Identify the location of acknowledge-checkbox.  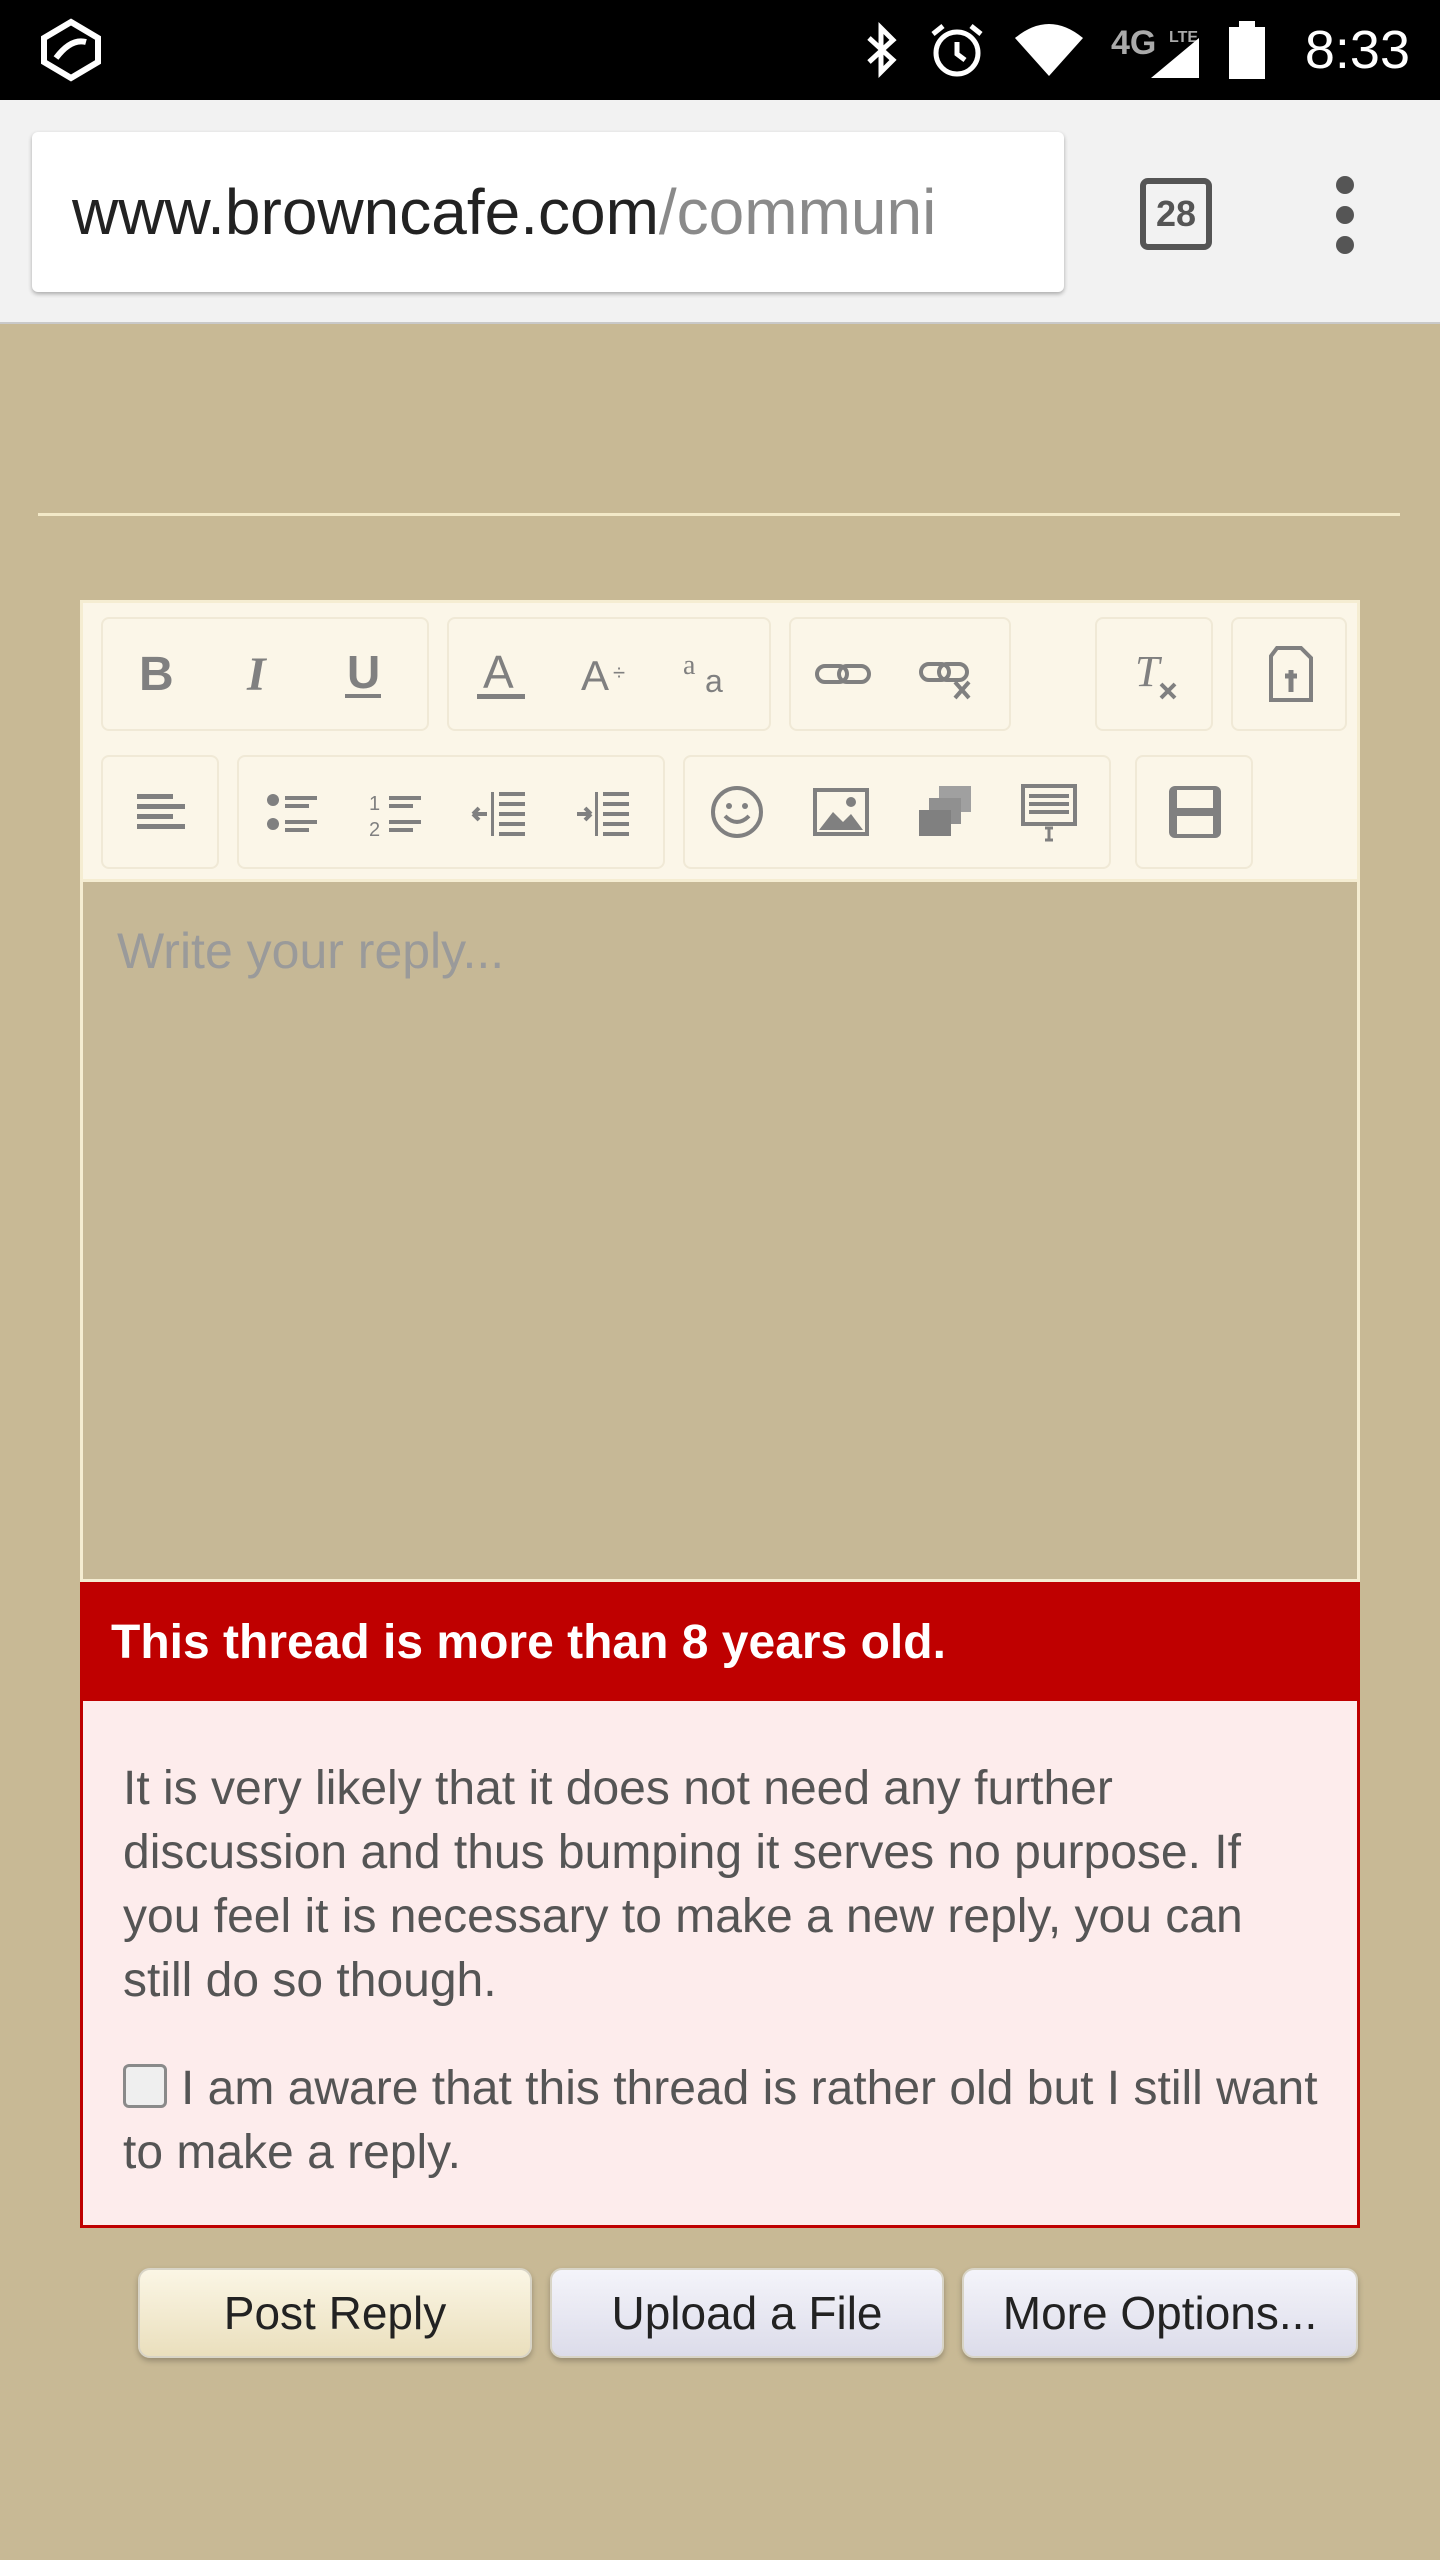
(145, 2086).